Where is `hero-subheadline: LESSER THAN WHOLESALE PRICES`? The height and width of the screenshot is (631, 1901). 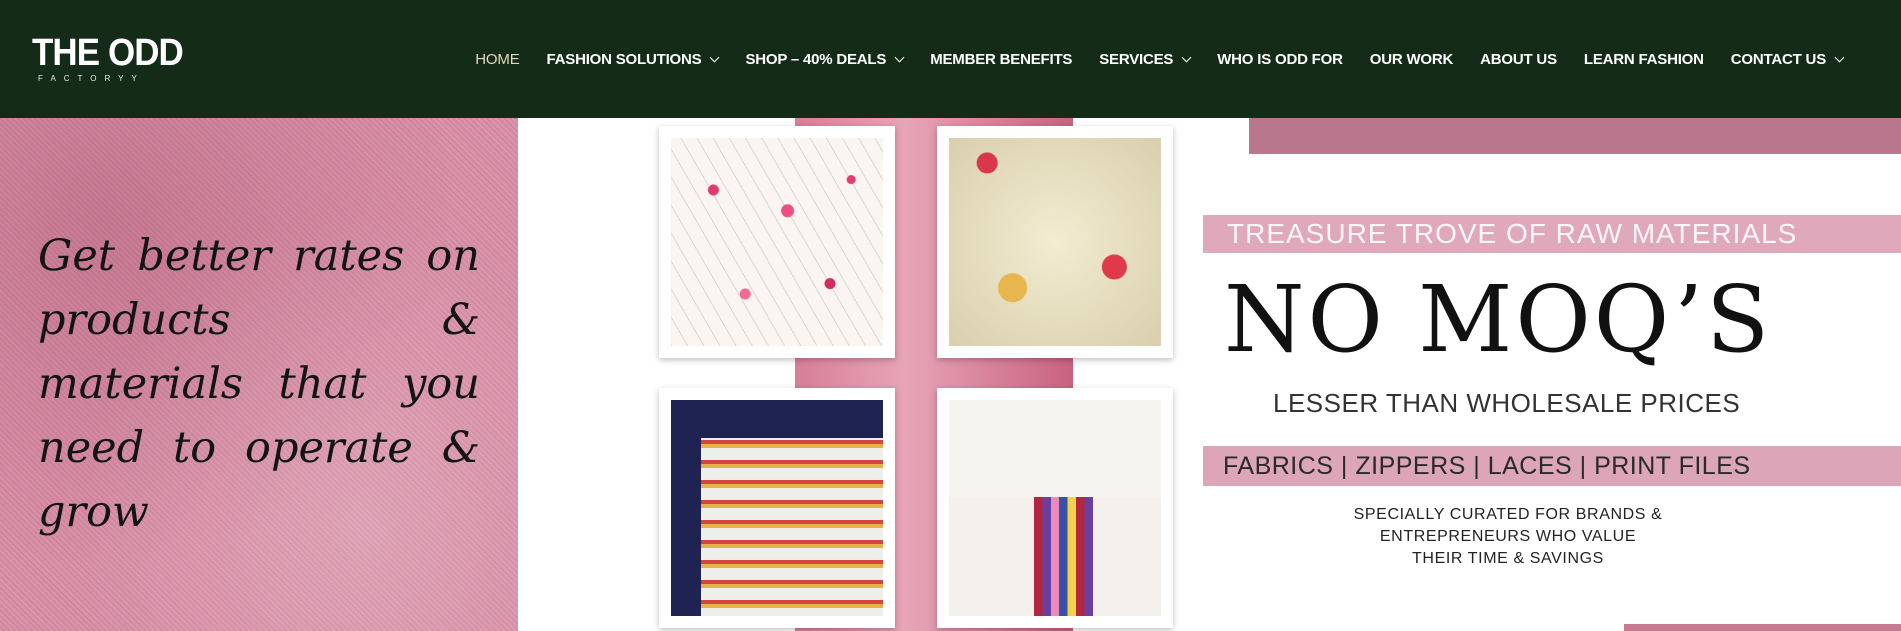
hero-subheadline: LESSER THAN WHOLESALE PRICES is located at coordinates (1507, 403).